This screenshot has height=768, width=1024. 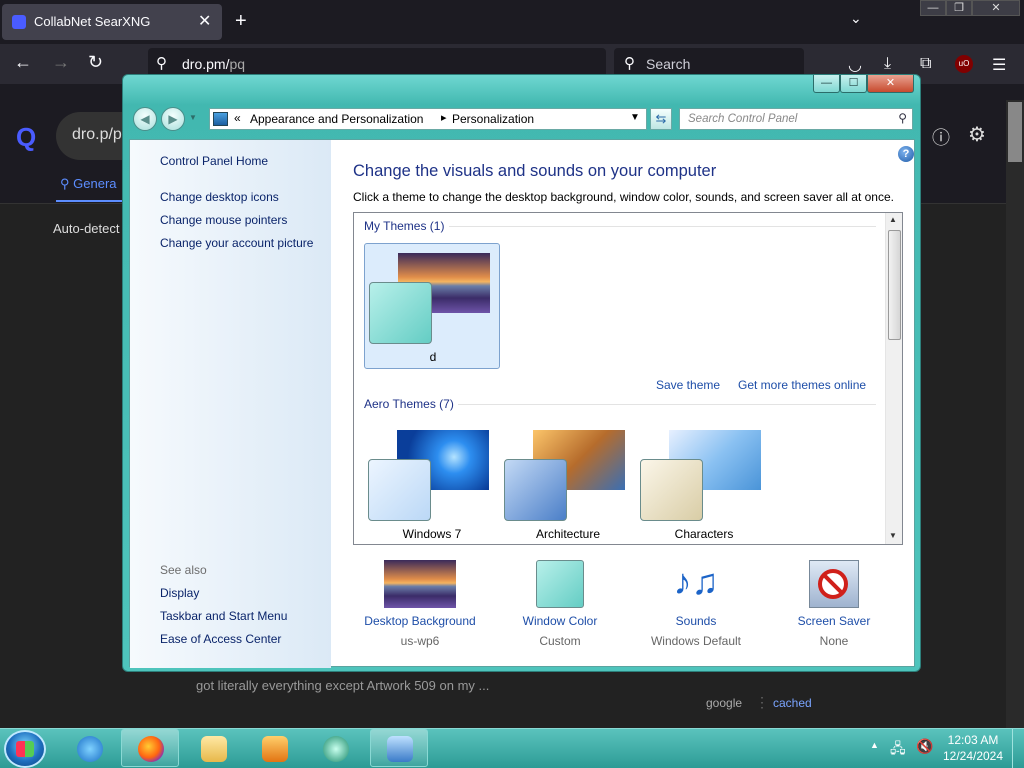 What do you see at coordinates (959, 8) in the screenshot?
I see `browser-restore-button: ❐` at bounding box center [959, 8].